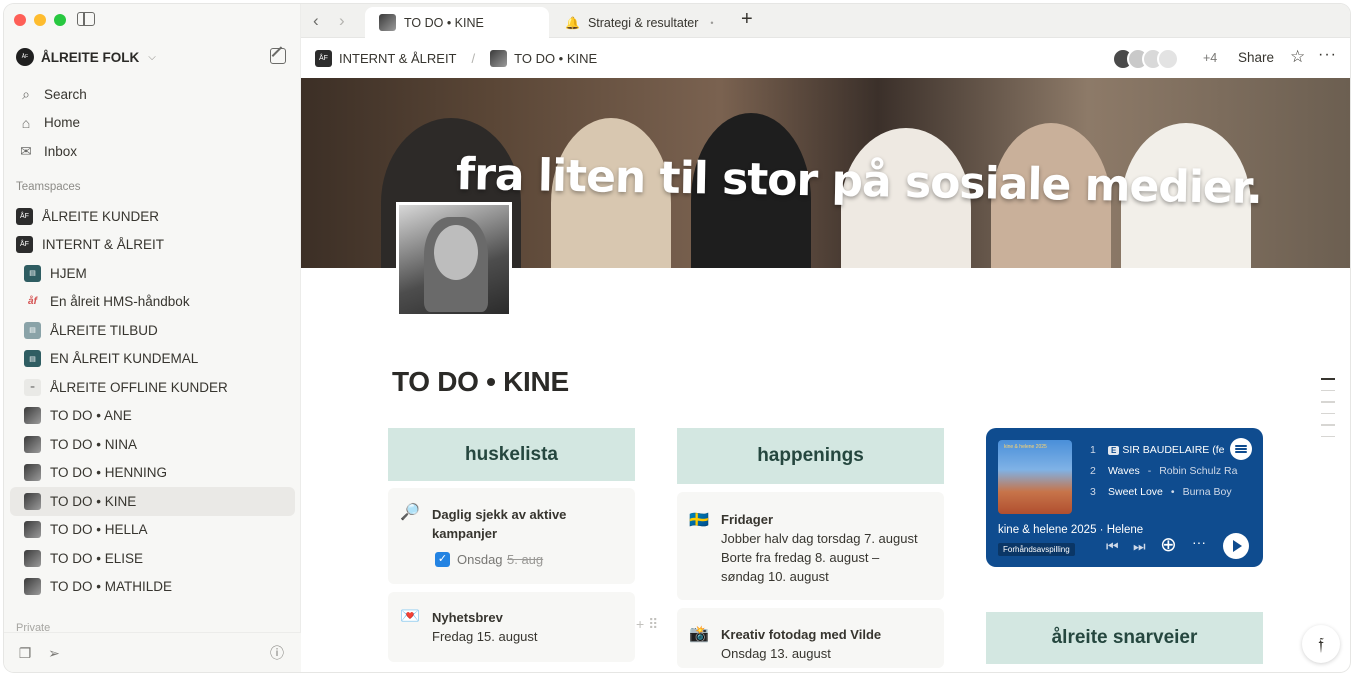 This screenshot has width=1354, height=680. Describe the element at coordinates (152, 216) in the screenshot. I see `sidebar-item-alreite-kunder: ÅF ÅLREITE KUNDER` at that location.